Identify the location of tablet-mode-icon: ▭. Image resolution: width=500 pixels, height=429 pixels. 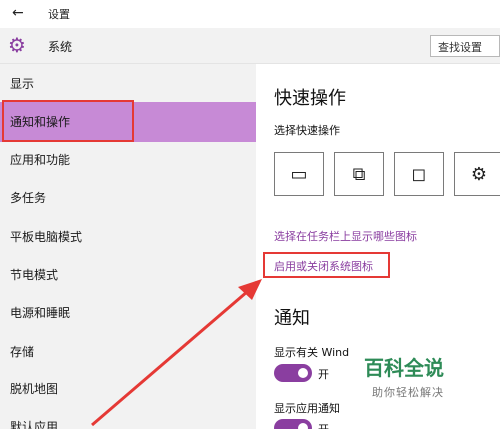
(299, 174).